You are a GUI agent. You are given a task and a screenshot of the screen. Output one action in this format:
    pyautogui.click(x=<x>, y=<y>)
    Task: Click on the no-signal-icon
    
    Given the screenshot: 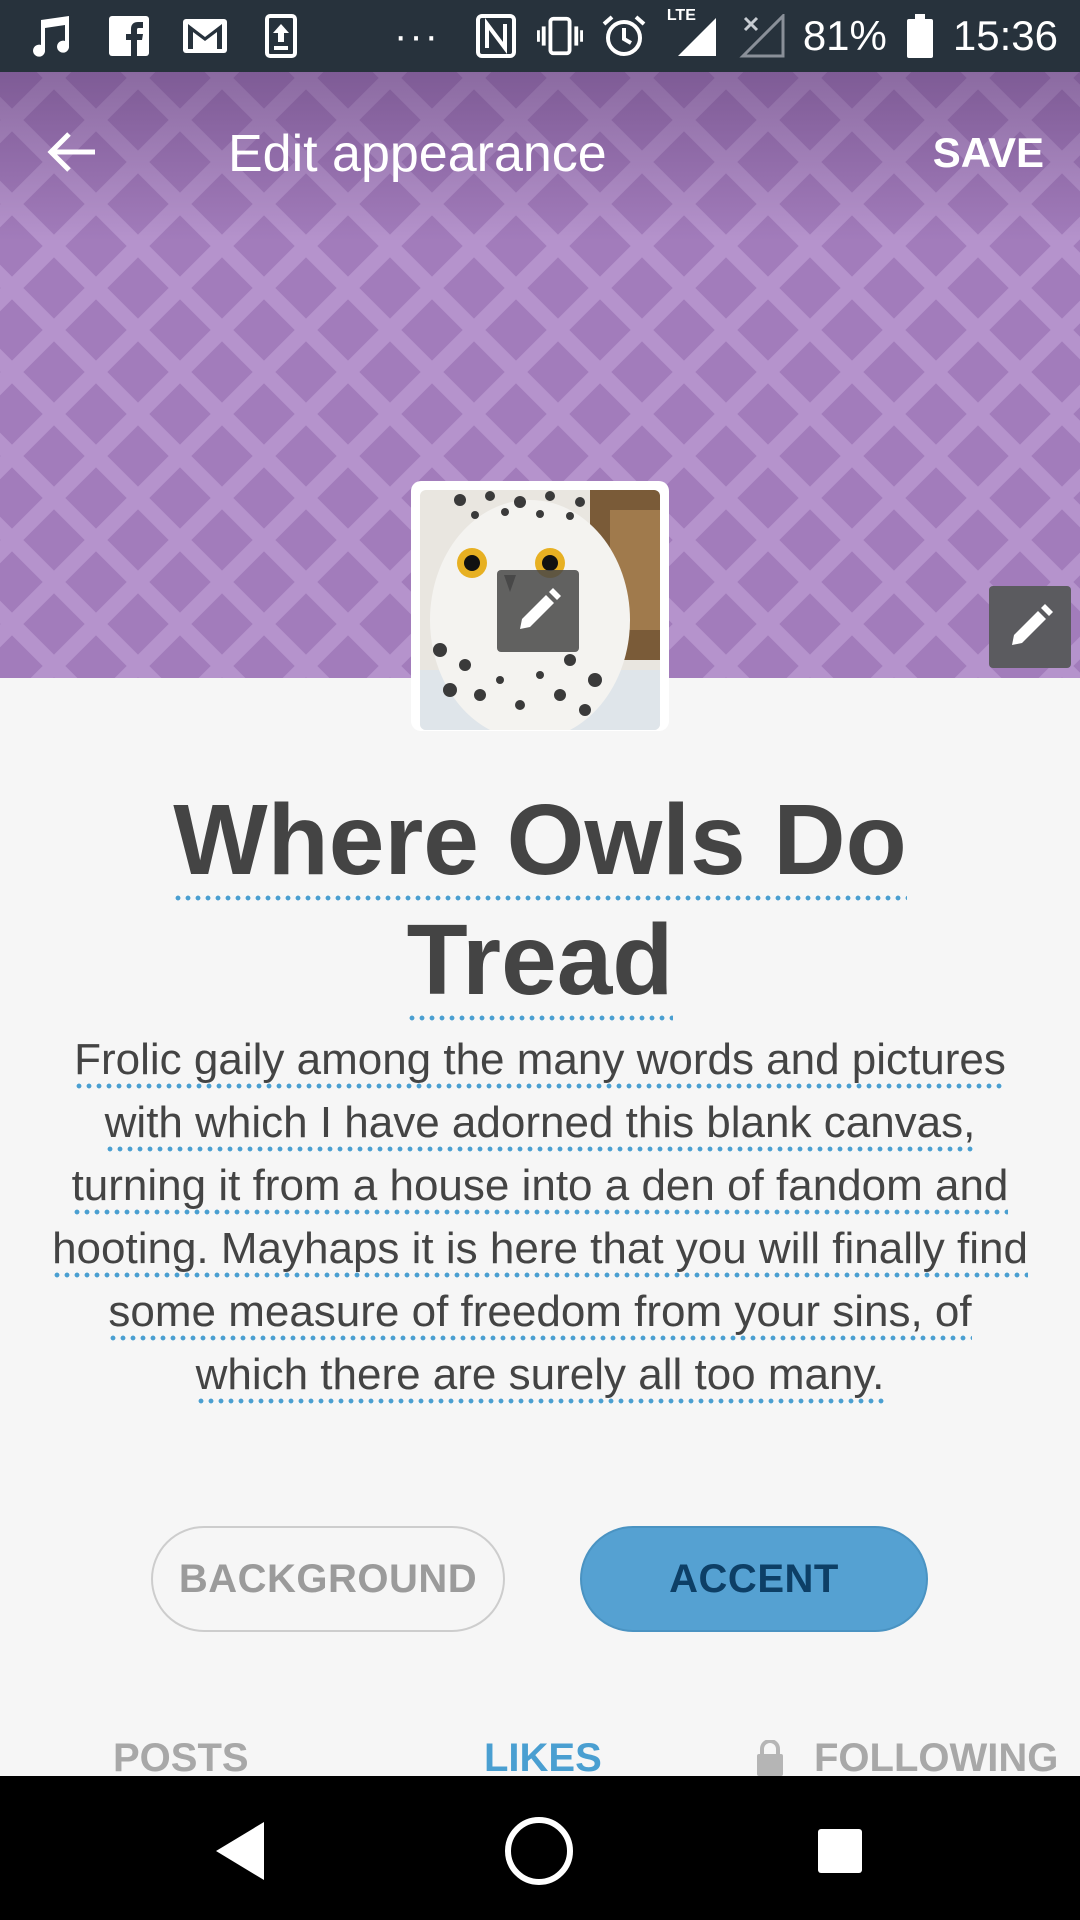 What is the action you would take?
    pyautogui.click(x=762, y=36)
    